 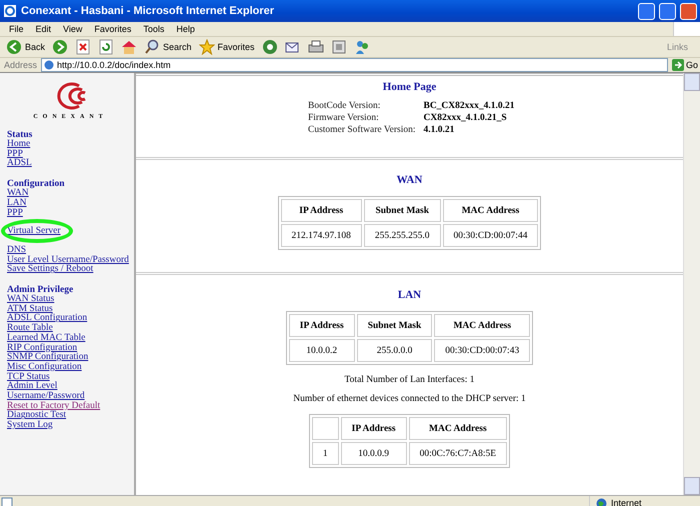 I want to click on sidebar-link: Learned MAC Table, so click(x=70, y=339).